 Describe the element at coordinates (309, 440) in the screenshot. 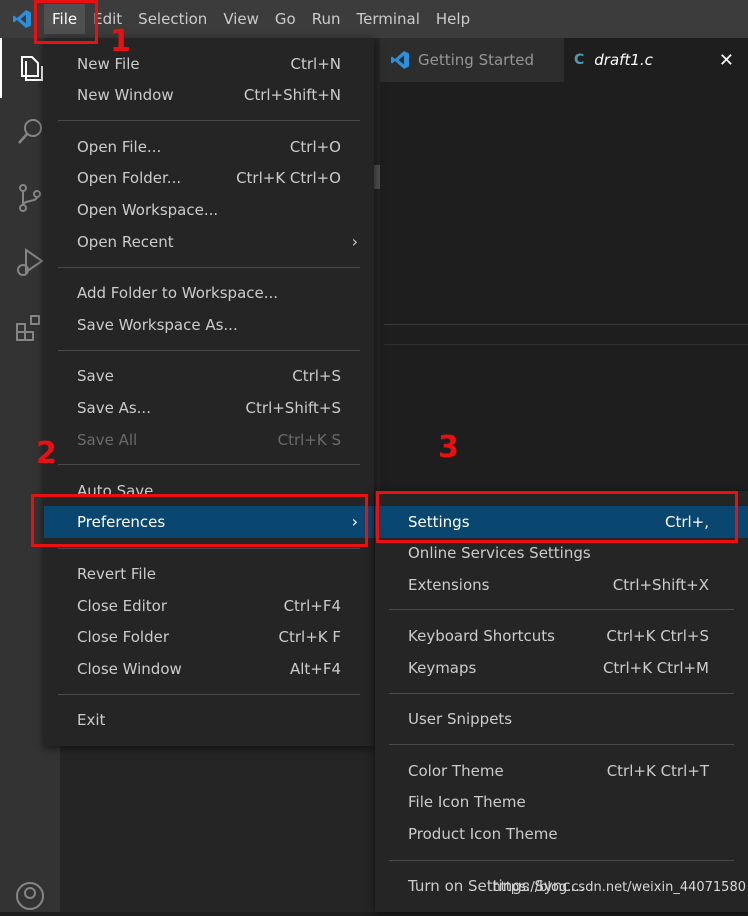

I see `menu-item-shortcut: Ctrl+K S` at that location.